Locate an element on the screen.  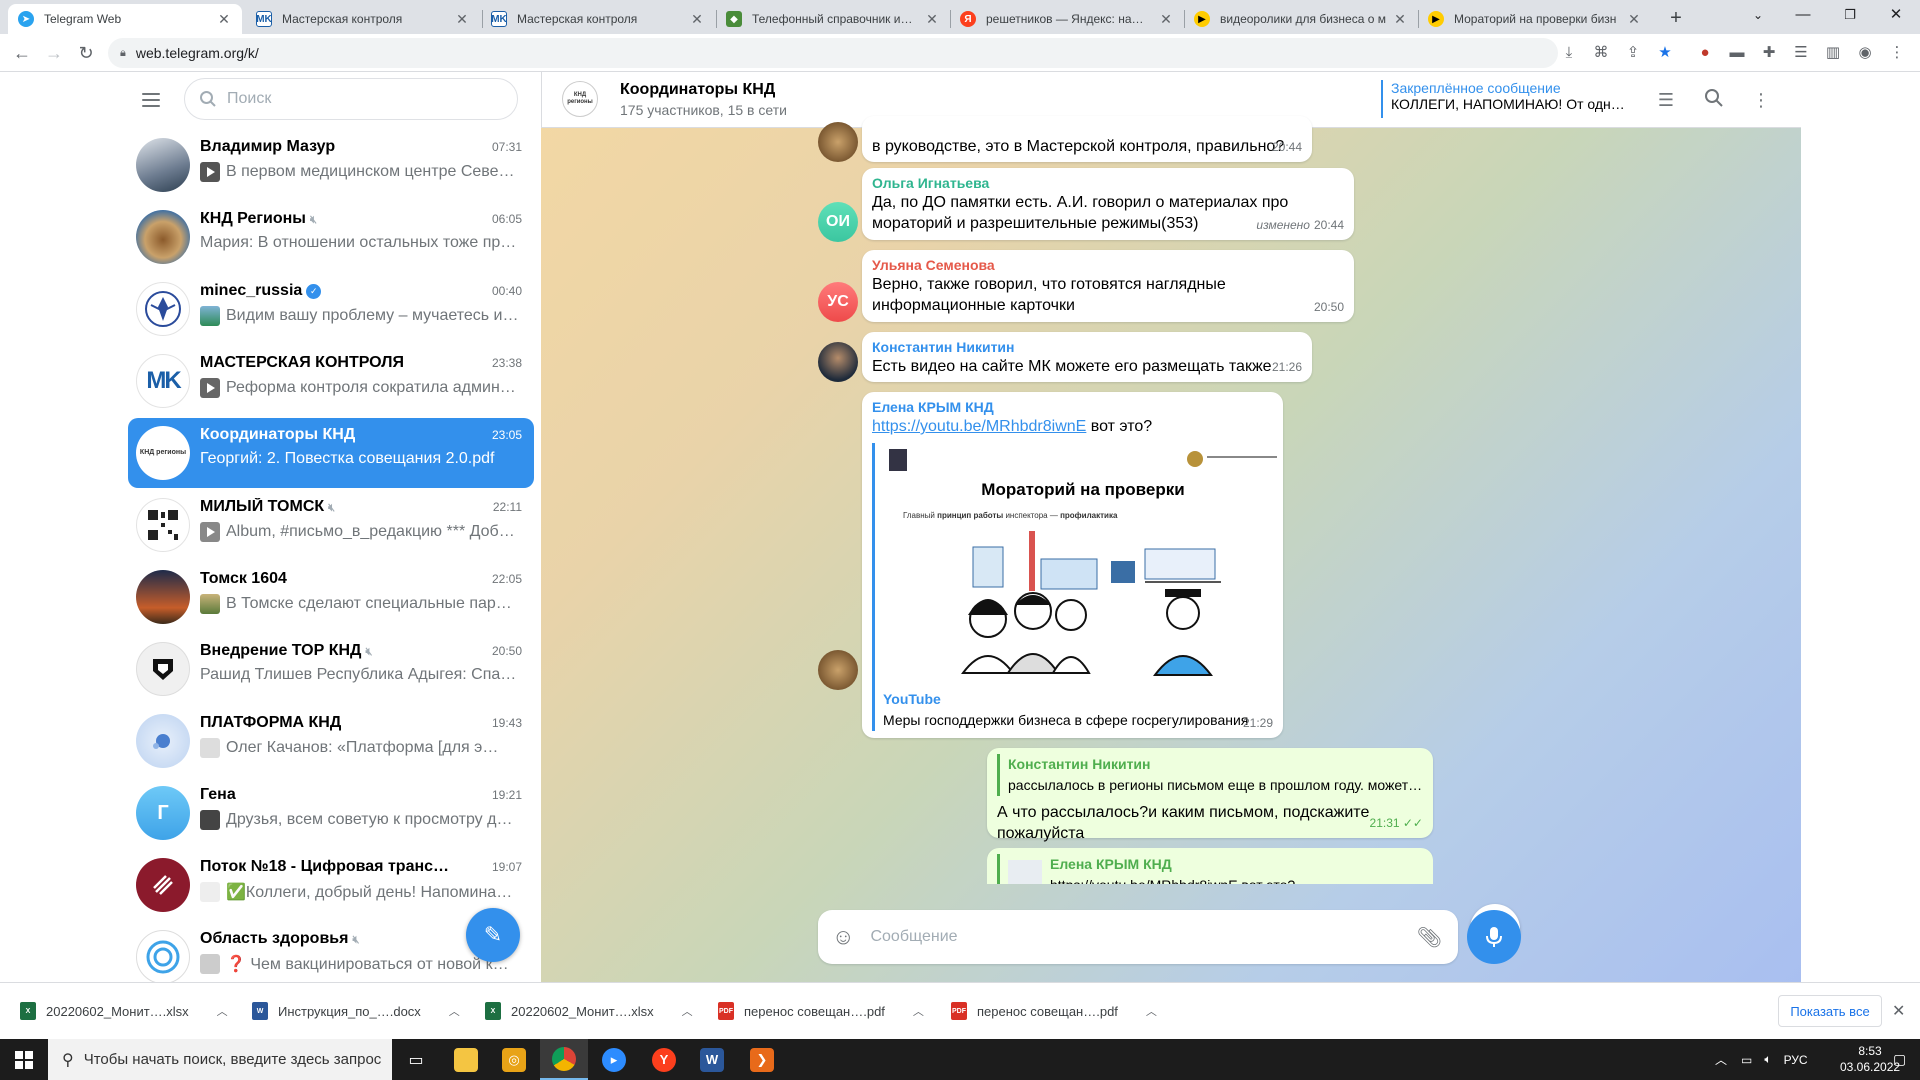
download-item: W Инструкция_по_….docx ︿ is located at coordinates (356, 1011).